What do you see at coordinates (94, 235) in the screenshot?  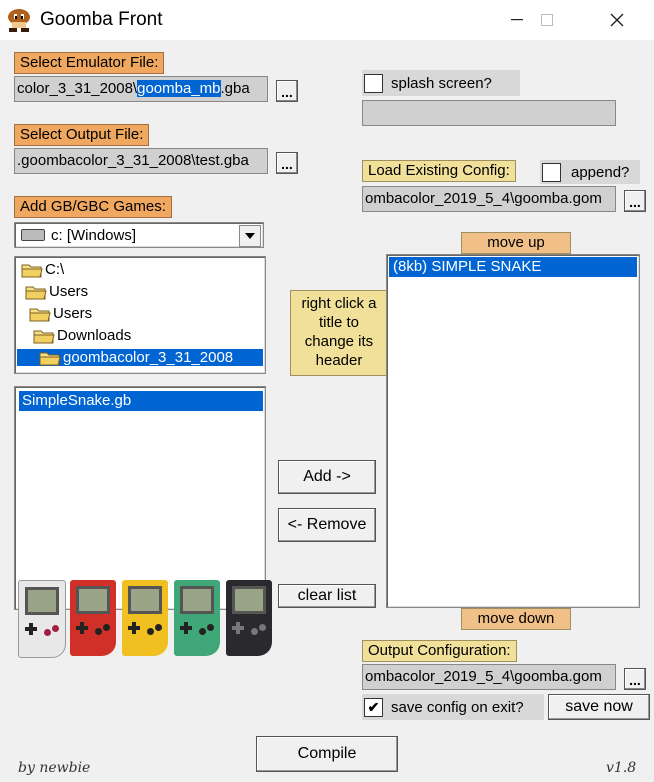 I see `drive-select-value: c: [Windows]` at bounding box center [94, 235].